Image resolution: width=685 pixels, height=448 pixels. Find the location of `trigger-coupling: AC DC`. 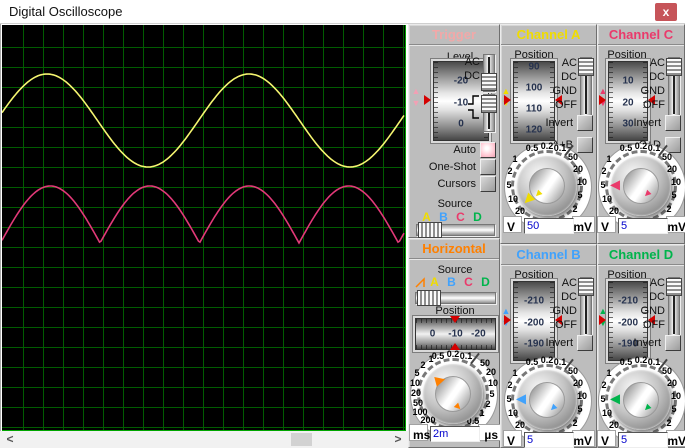

trigger-coupling: AC DC is located at coordinates (480, 73).